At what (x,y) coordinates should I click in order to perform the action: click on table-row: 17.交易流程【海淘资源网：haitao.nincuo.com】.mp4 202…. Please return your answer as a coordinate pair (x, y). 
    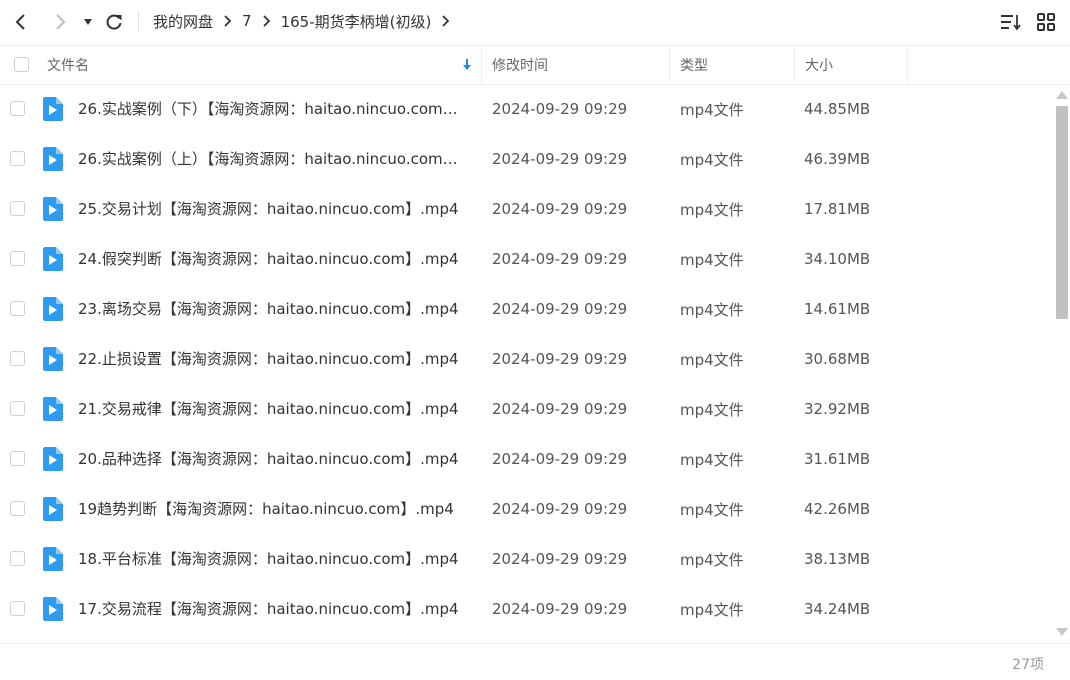
    Looking at the image, I should click on (526, 609).